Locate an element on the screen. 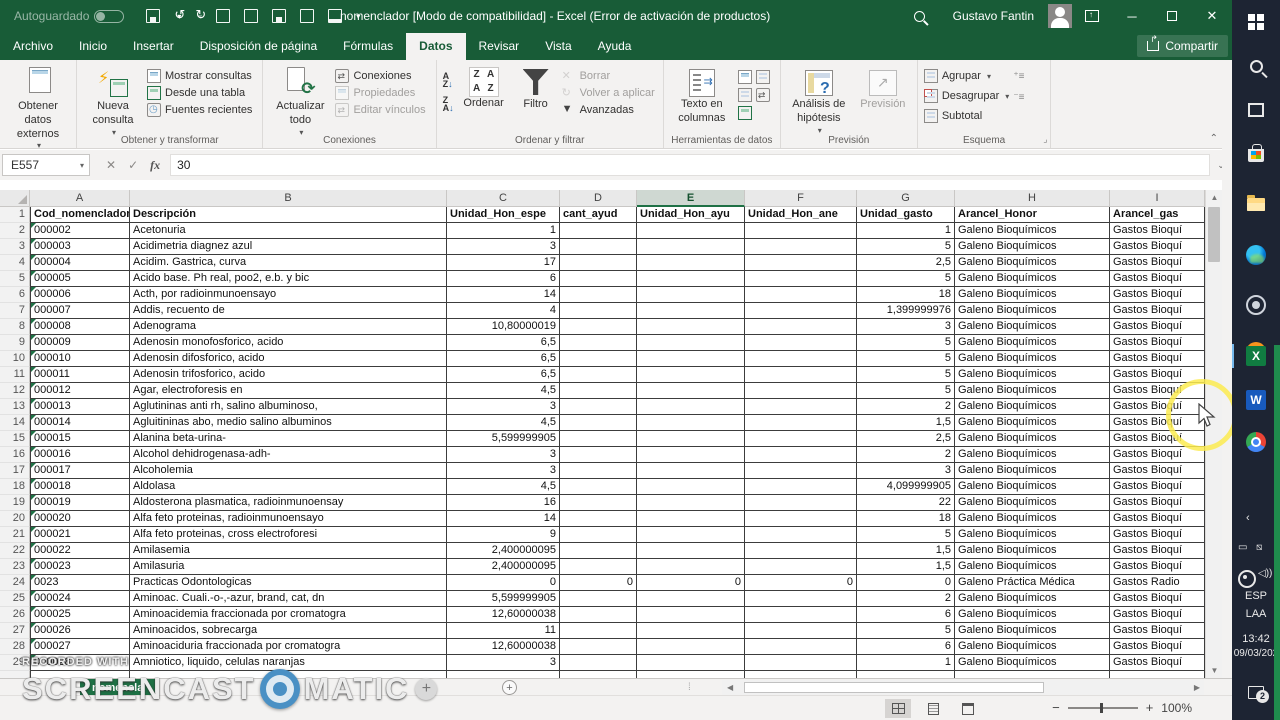 The height and width of the screenshot is (720, 1280). tab-archivo: Archivo is located at coordinates (33, 46).